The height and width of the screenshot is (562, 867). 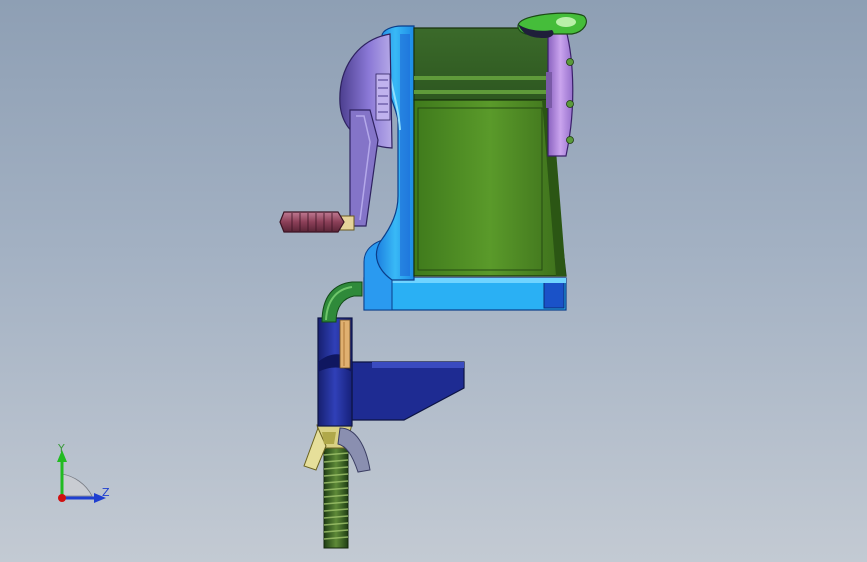 What do you see at coordinates (490, 188) in the screenshot?
I see `shavings-drawer` at bounding box center [490, 188].